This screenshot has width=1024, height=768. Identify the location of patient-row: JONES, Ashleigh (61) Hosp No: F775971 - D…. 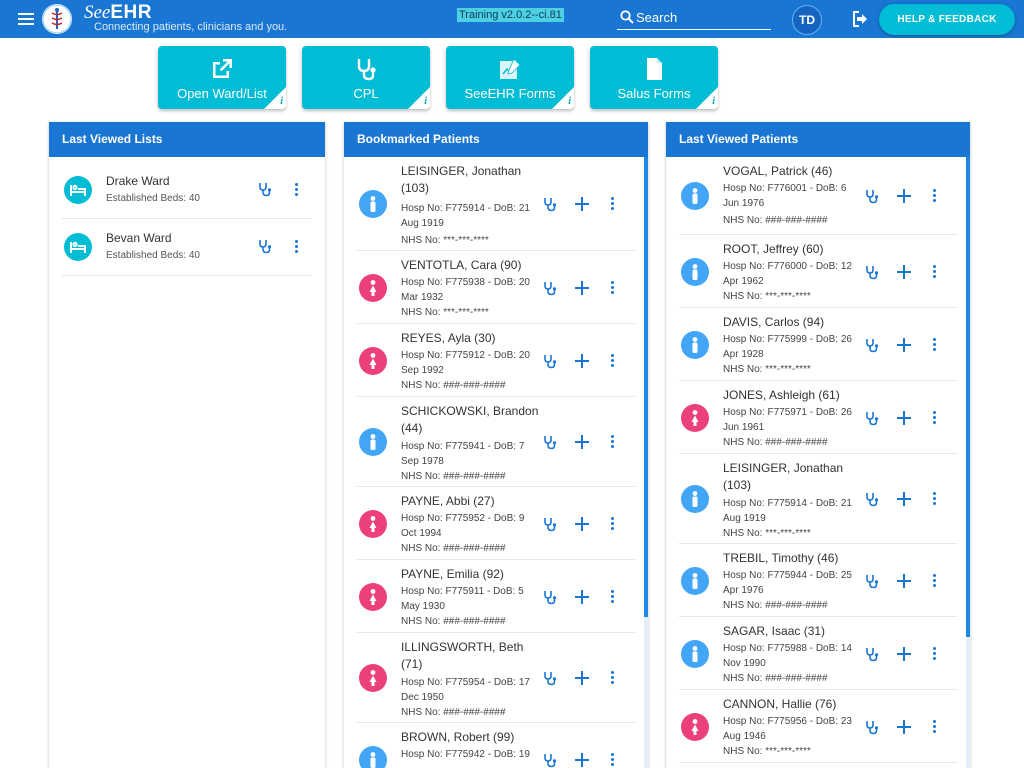
(818, 417).